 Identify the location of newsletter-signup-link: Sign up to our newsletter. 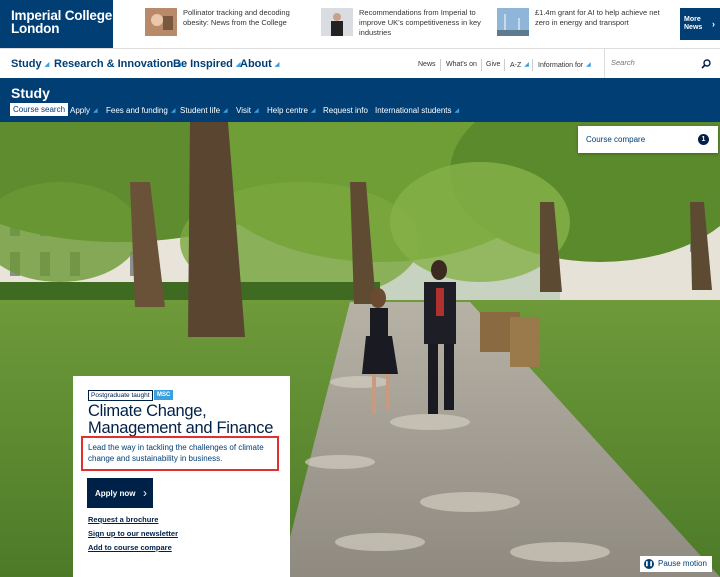
(133, 533).